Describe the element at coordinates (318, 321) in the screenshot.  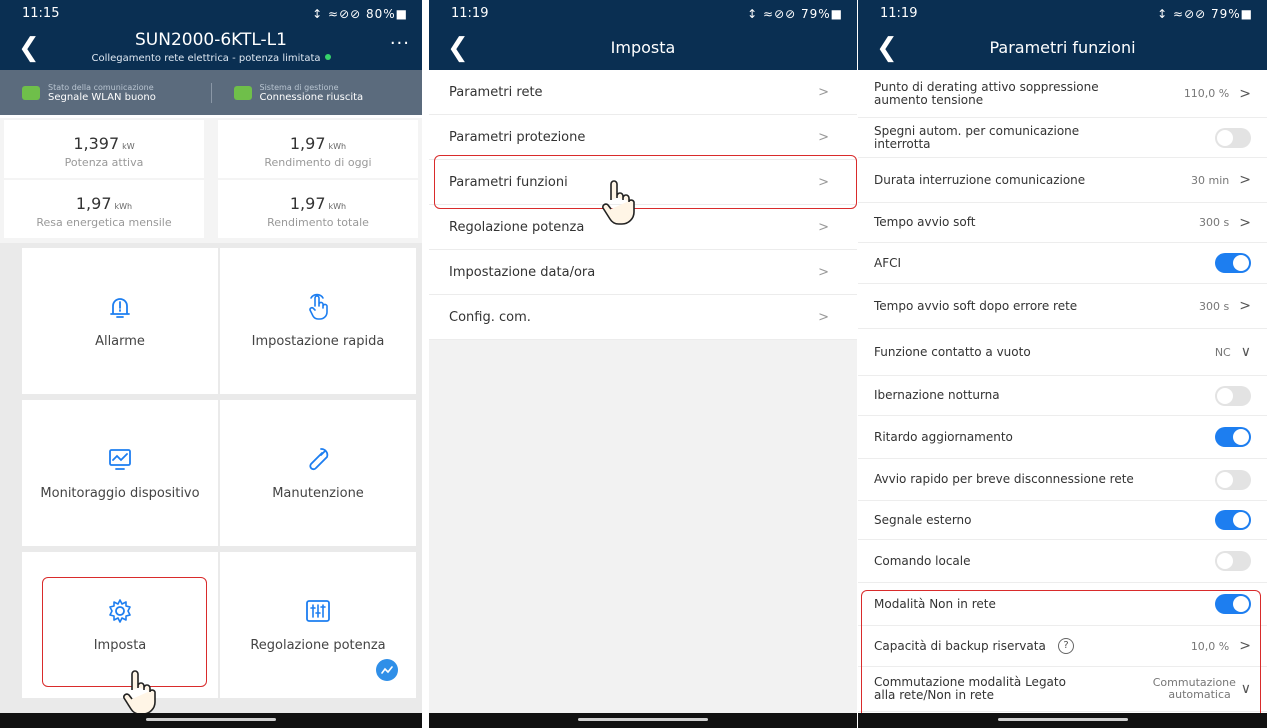
I see `tile-quick-setup: Impostazione rapida` at that location.